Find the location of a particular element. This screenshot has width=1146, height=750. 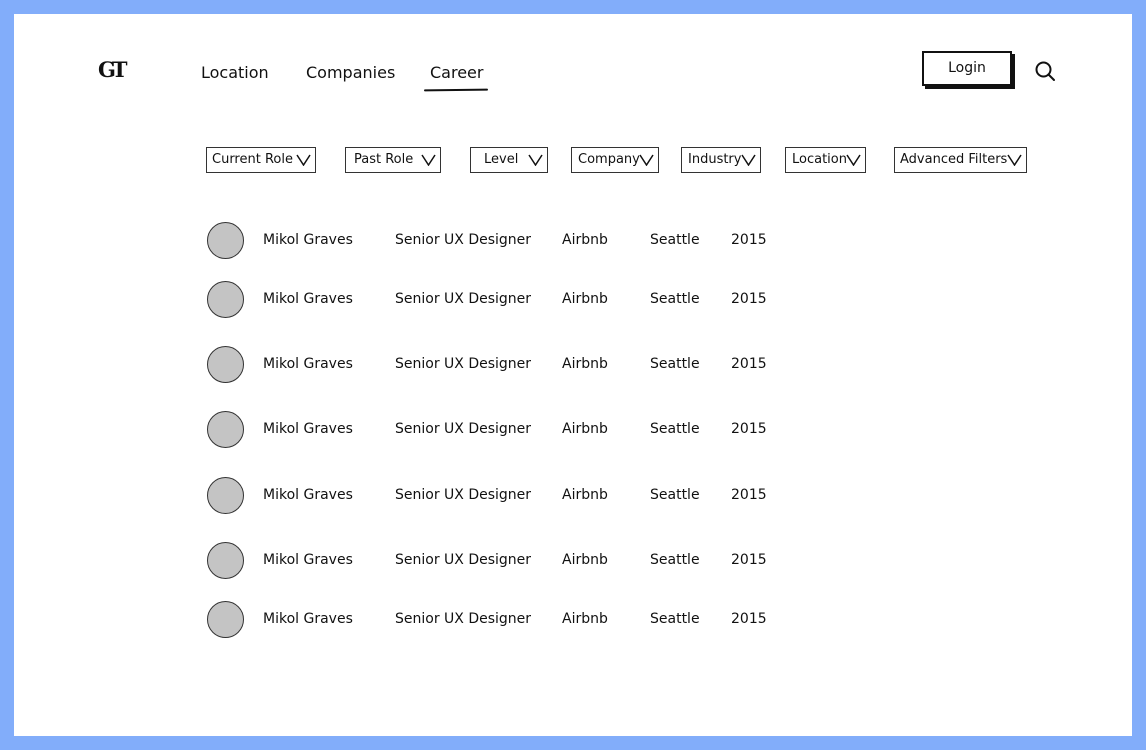

filter-past-role: Past Role is located at coordinates (393, 160).